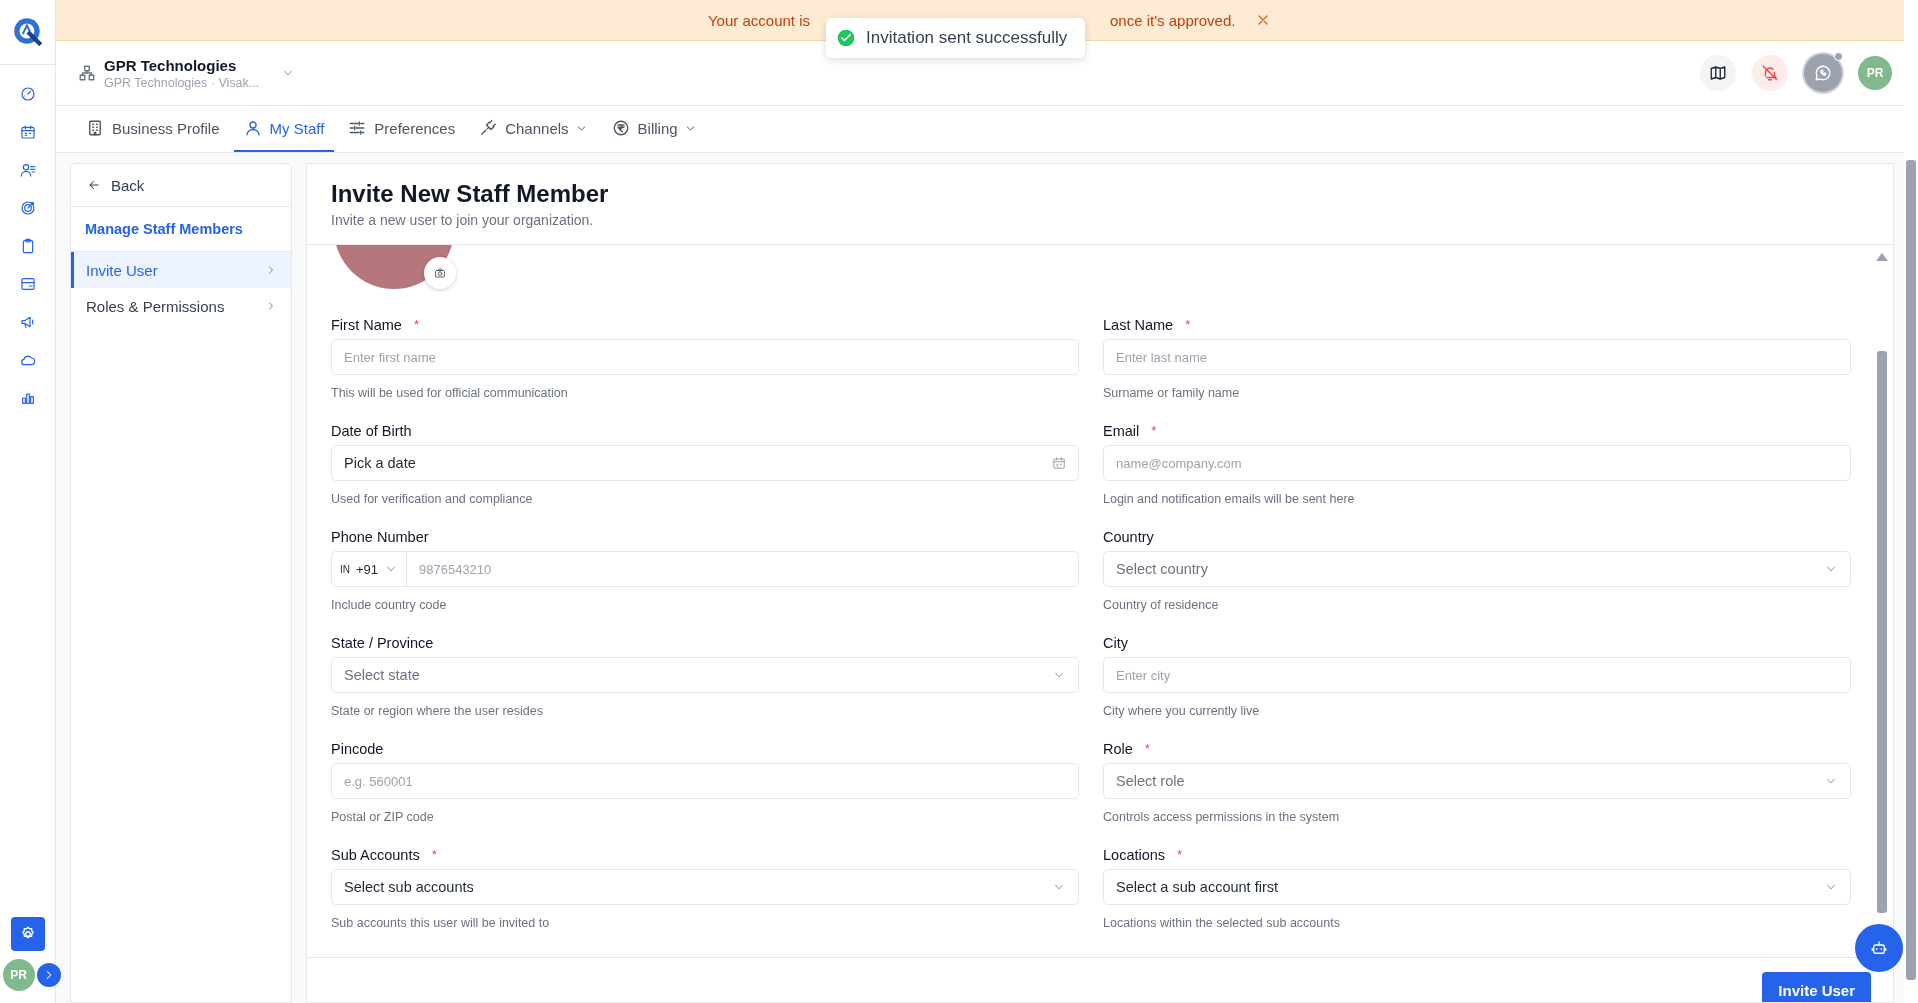  Describe the element at coordinates (441, 923) in the screenshot. I see `help-text: Sub accounts this user will be invited to` at that location.